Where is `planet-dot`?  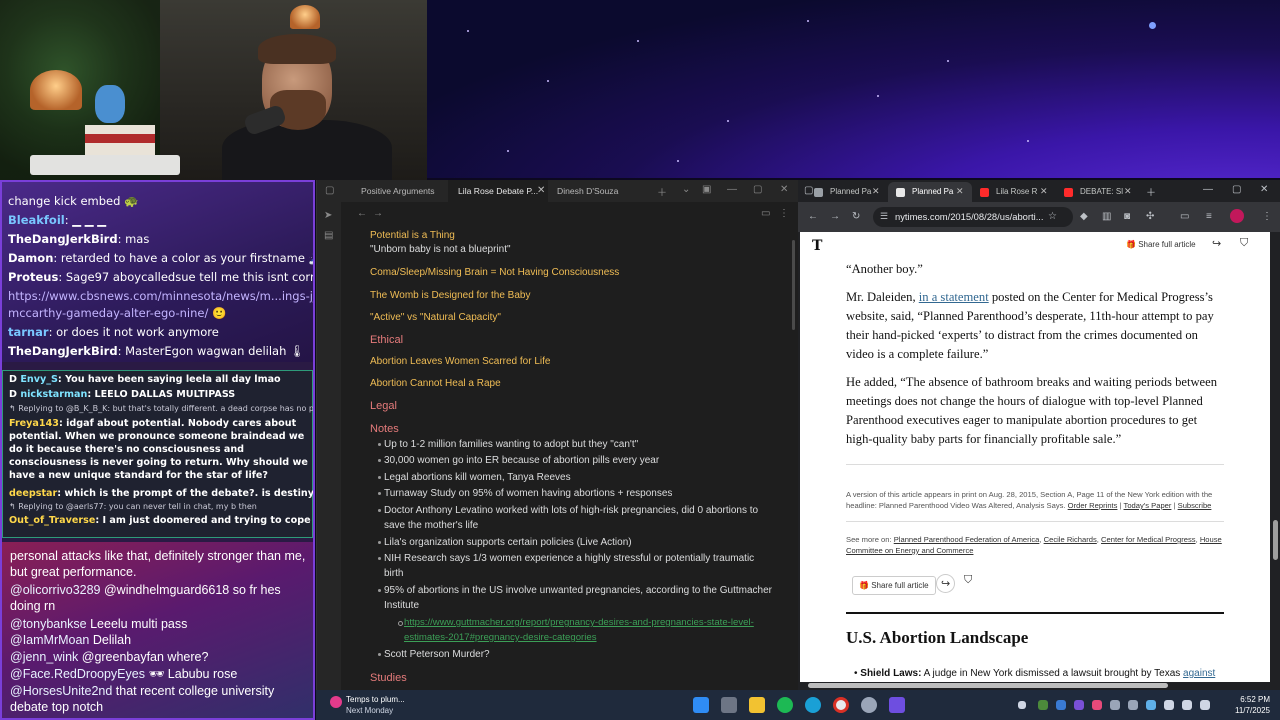
planet-dot is located at coordinates (1152, 25).